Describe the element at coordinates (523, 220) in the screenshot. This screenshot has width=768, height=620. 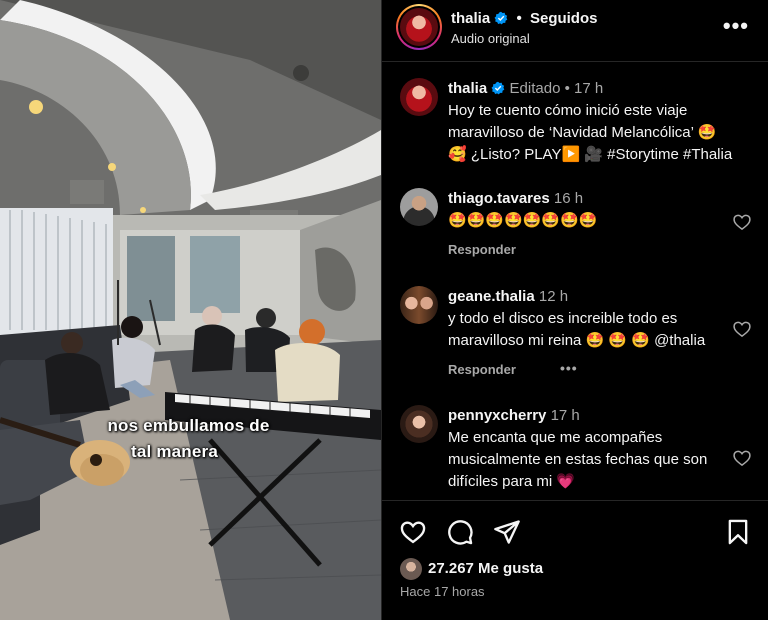
I see `comment-text: 🤩🤩🤩🤩🤩🤩🤩🤩` at that location.